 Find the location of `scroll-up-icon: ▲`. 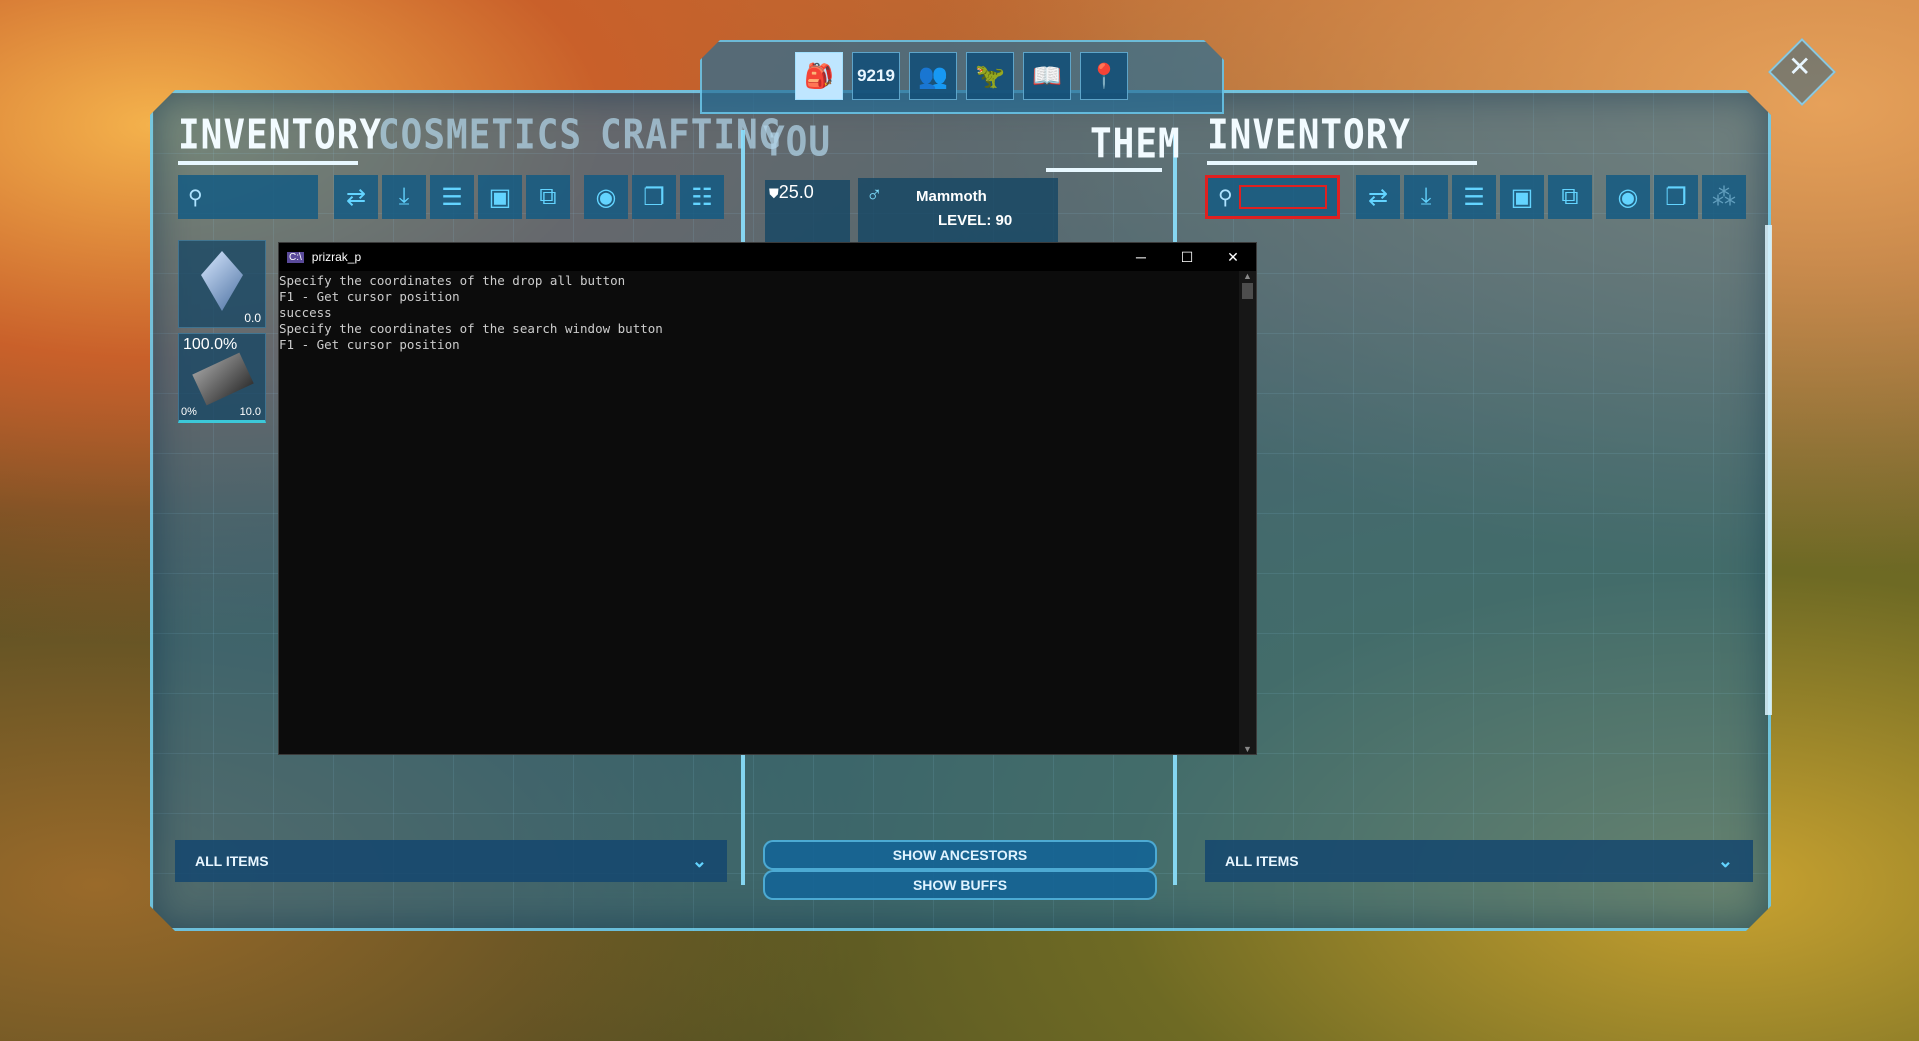

scroll-up-icon: ▲ is located at coordinates (1247, 276).